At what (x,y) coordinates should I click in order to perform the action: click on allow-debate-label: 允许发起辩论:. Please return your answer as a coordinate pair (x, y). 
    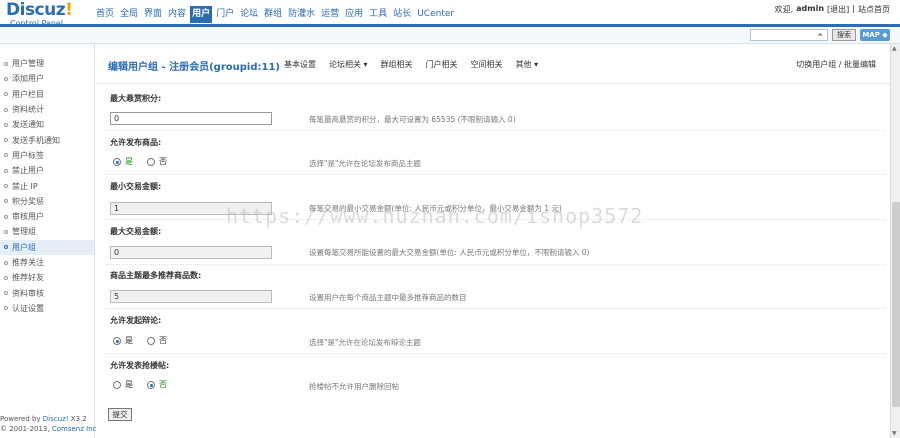
    Looking at the image, I should click on (136, 320).